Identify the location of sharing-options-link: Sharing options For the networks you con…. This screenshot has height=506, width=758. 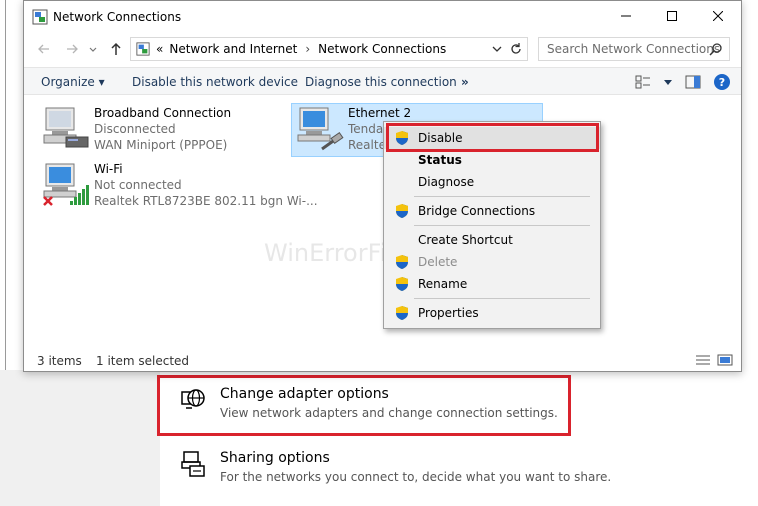
(395, 467).